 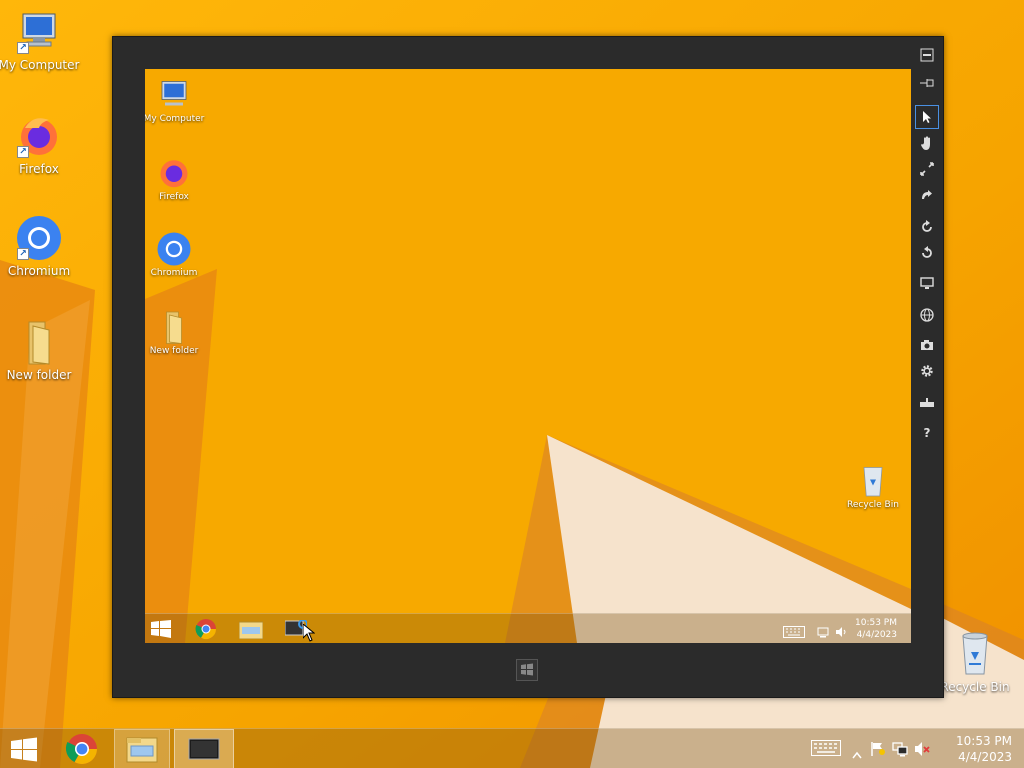 What do you see at coordinates (927, 315) in the screenshot?
I see `globe-icon` at bounding box center [927, 315].